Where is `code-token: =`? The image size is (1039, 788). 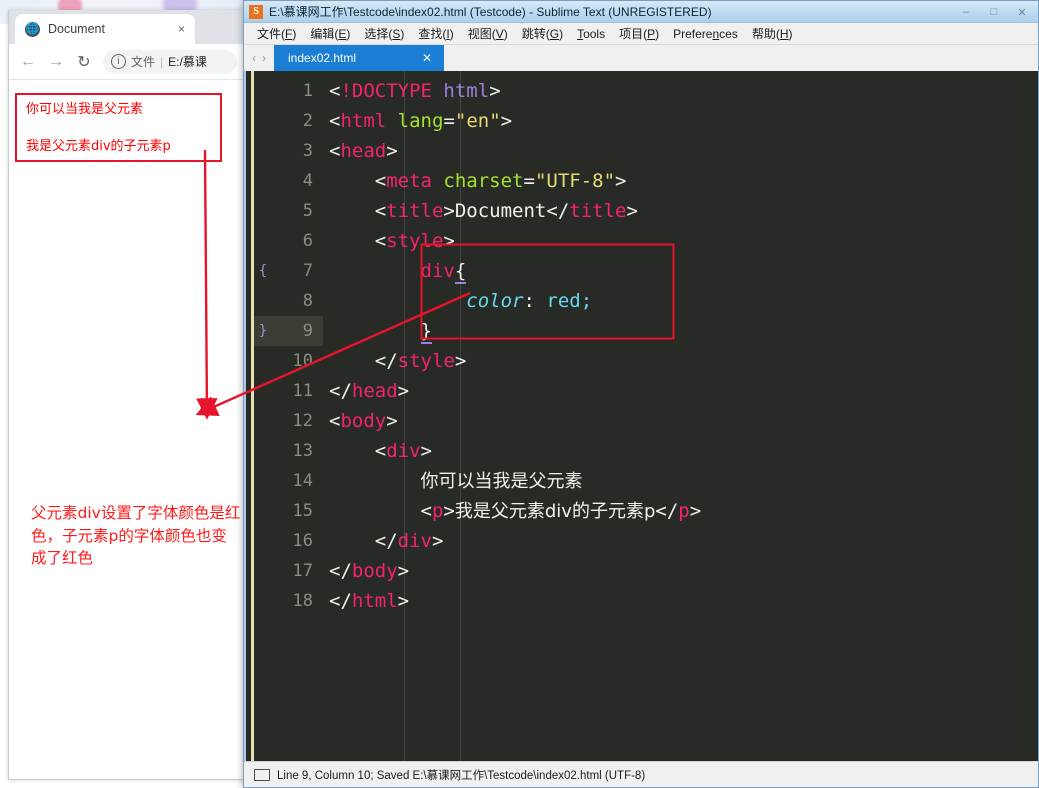
code-token: = is located at coordinates (449, 121).